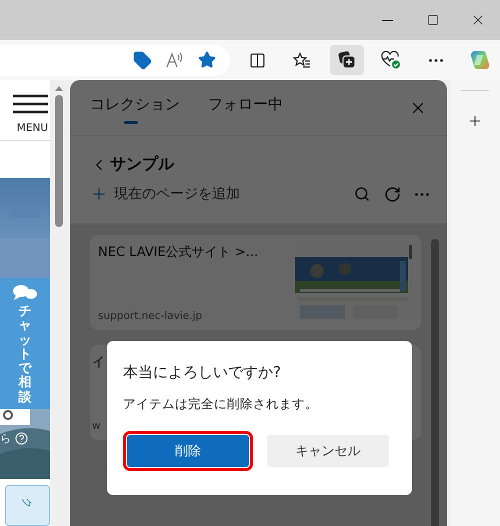 Image resolution: width=500 pixels, height=526 pixels. What do you see at coordinates (30, 104) in the screenshot?
I see `menu-icon` at bounding box center [30, 104].